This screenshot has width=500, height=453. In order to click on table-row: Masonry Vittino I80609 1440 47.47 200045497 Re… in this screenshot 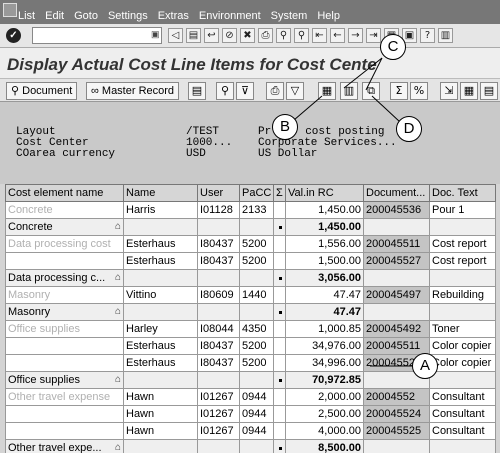, I will do `click(250, 295)`.